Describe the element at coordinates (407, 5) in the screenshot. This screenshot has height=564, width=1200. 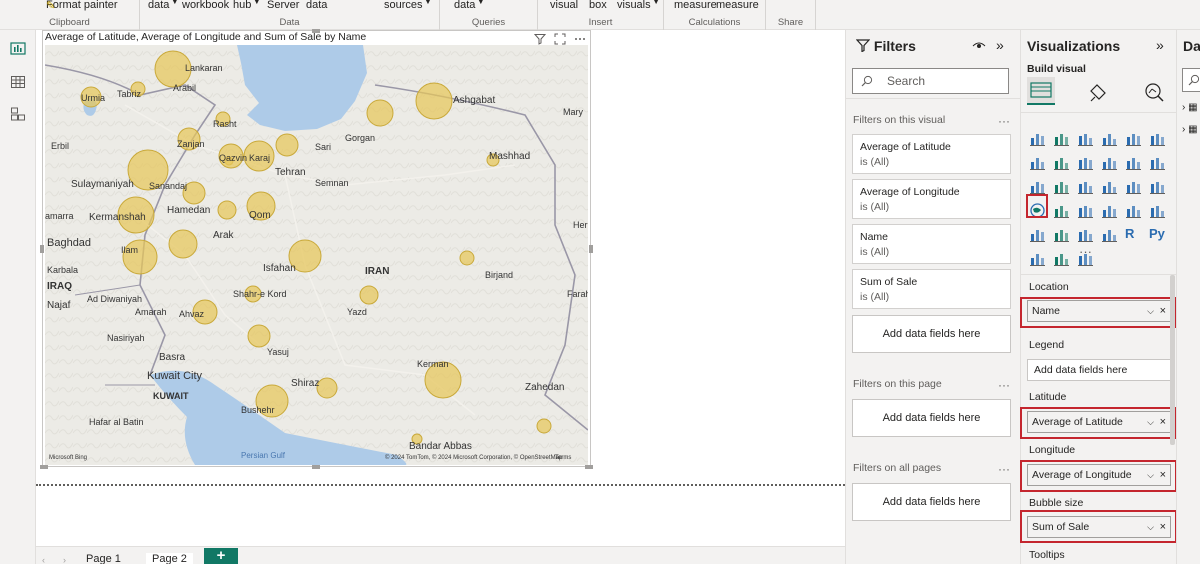
I see `recent-sources-button: sources ▼` at that location.